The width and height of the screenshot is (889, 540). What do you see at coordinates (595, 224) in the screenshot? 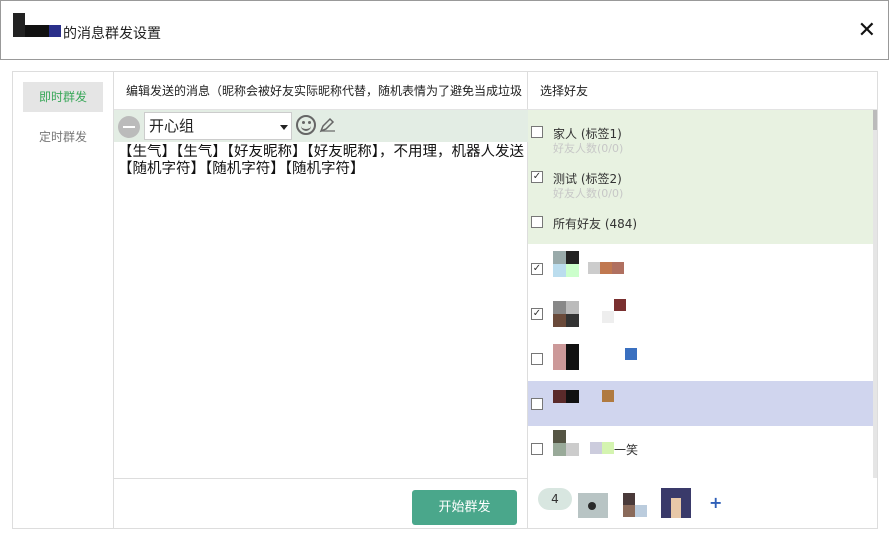
I see `group-name: 所有好友 (484)` at bounding box center [595, 224].